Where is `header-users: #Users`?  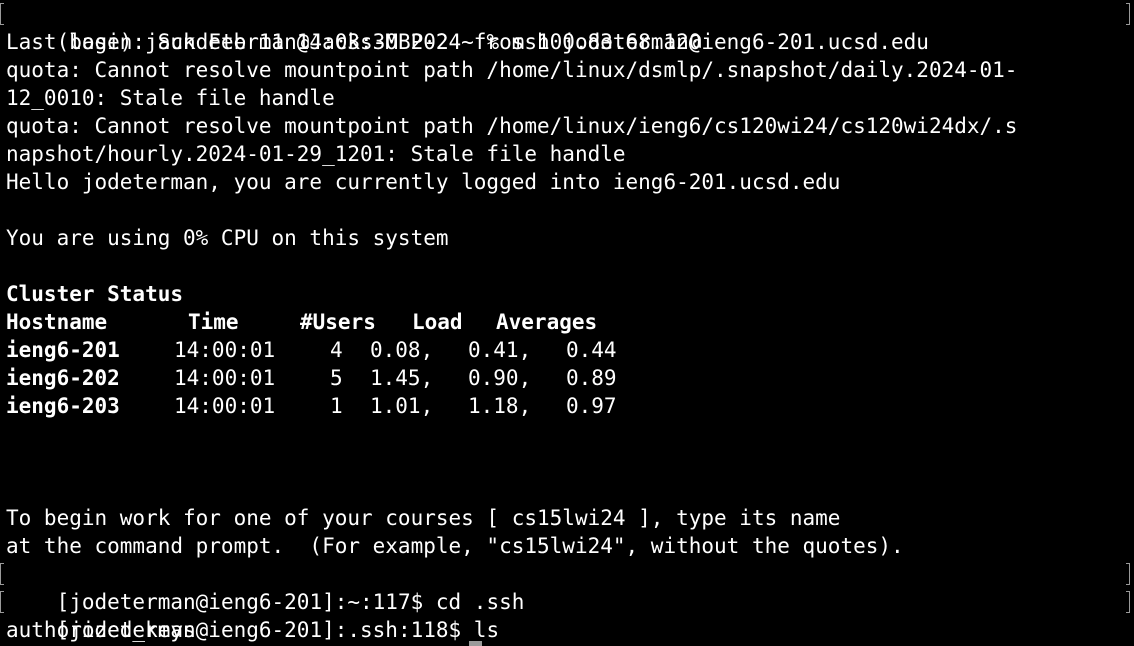 header-users: #Users is located at coordinates (338, 322).